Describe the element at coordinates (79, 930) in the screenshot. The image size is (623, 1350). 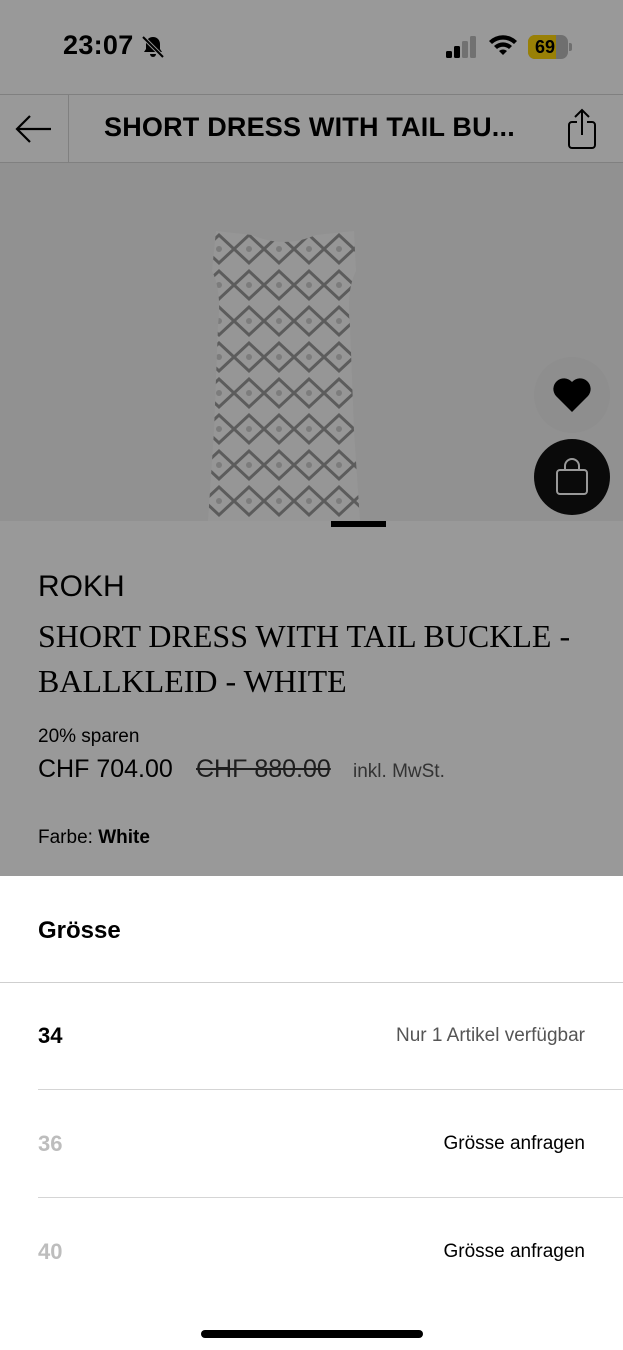
I see `sheet-title: Grösse` at that location.